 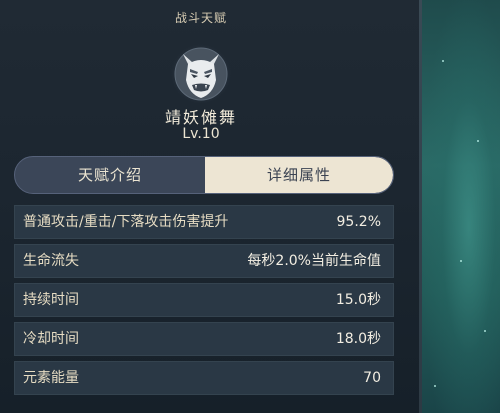 I want to click on attribute-row: 生命流失 每秒2.0%当前生命值, so click(x=204, y=261).